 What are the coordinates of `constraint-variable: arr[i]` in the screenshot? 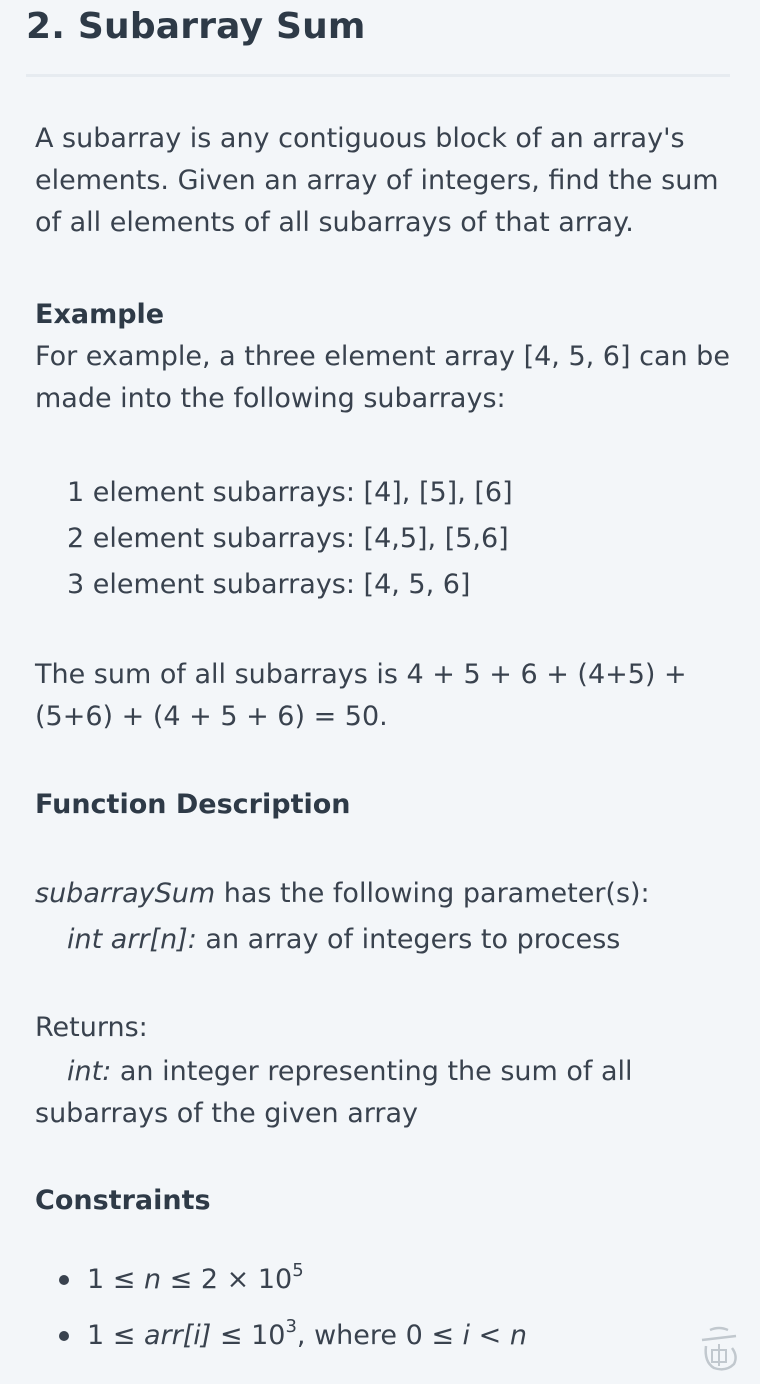 It's located at (177, 1335).